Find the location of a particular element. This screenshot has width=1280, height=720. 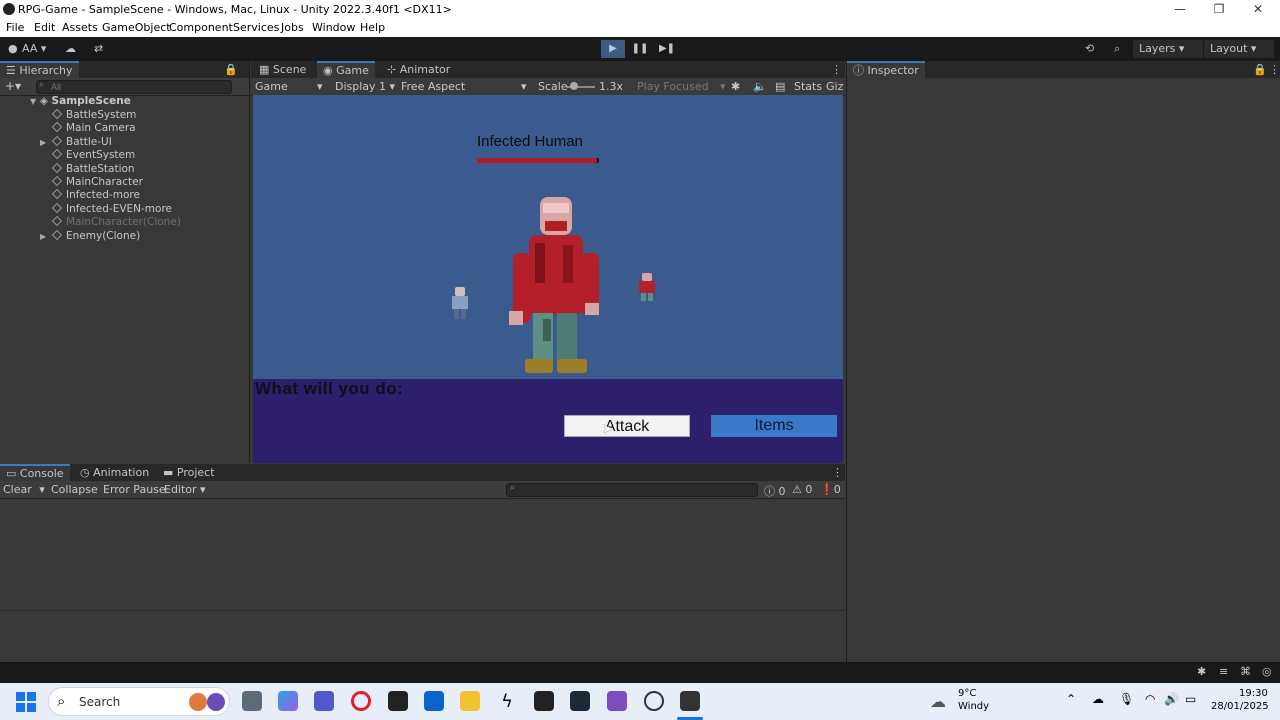

menu-assets: Assets is located at coordinates (80, 27).